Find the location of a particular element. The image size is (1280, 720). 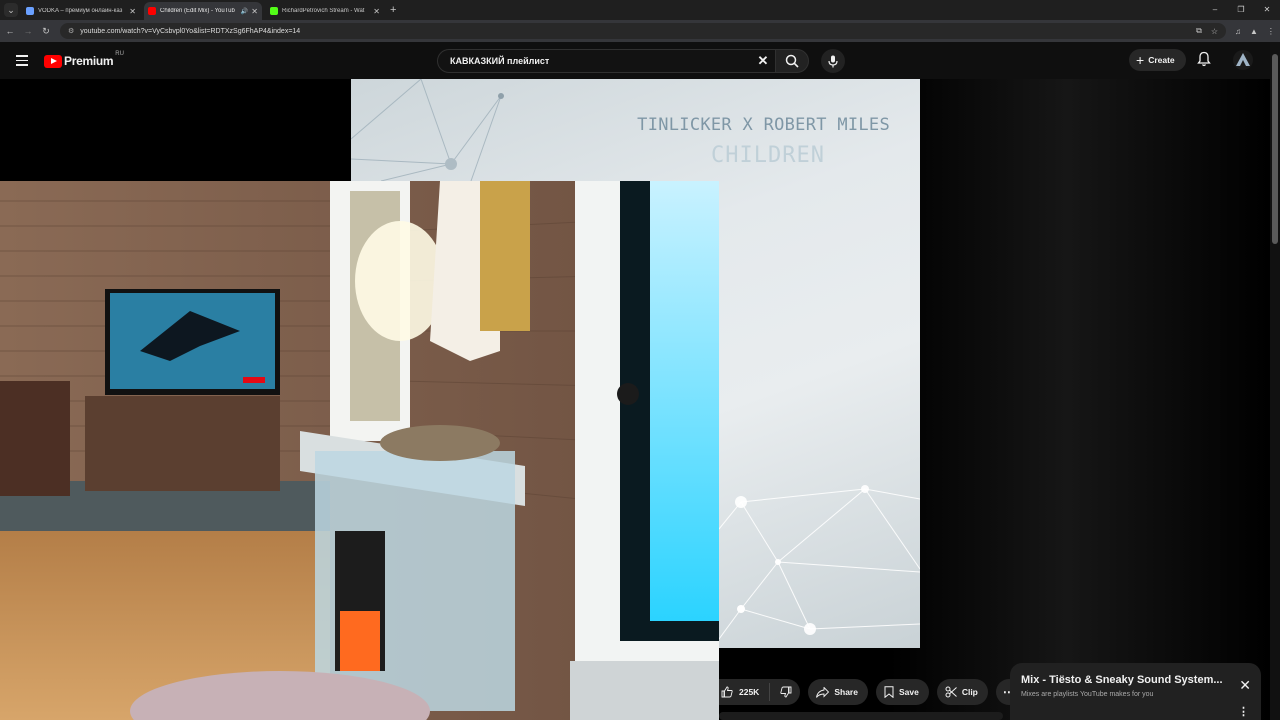

search-button is located at coordinates (792, 61).